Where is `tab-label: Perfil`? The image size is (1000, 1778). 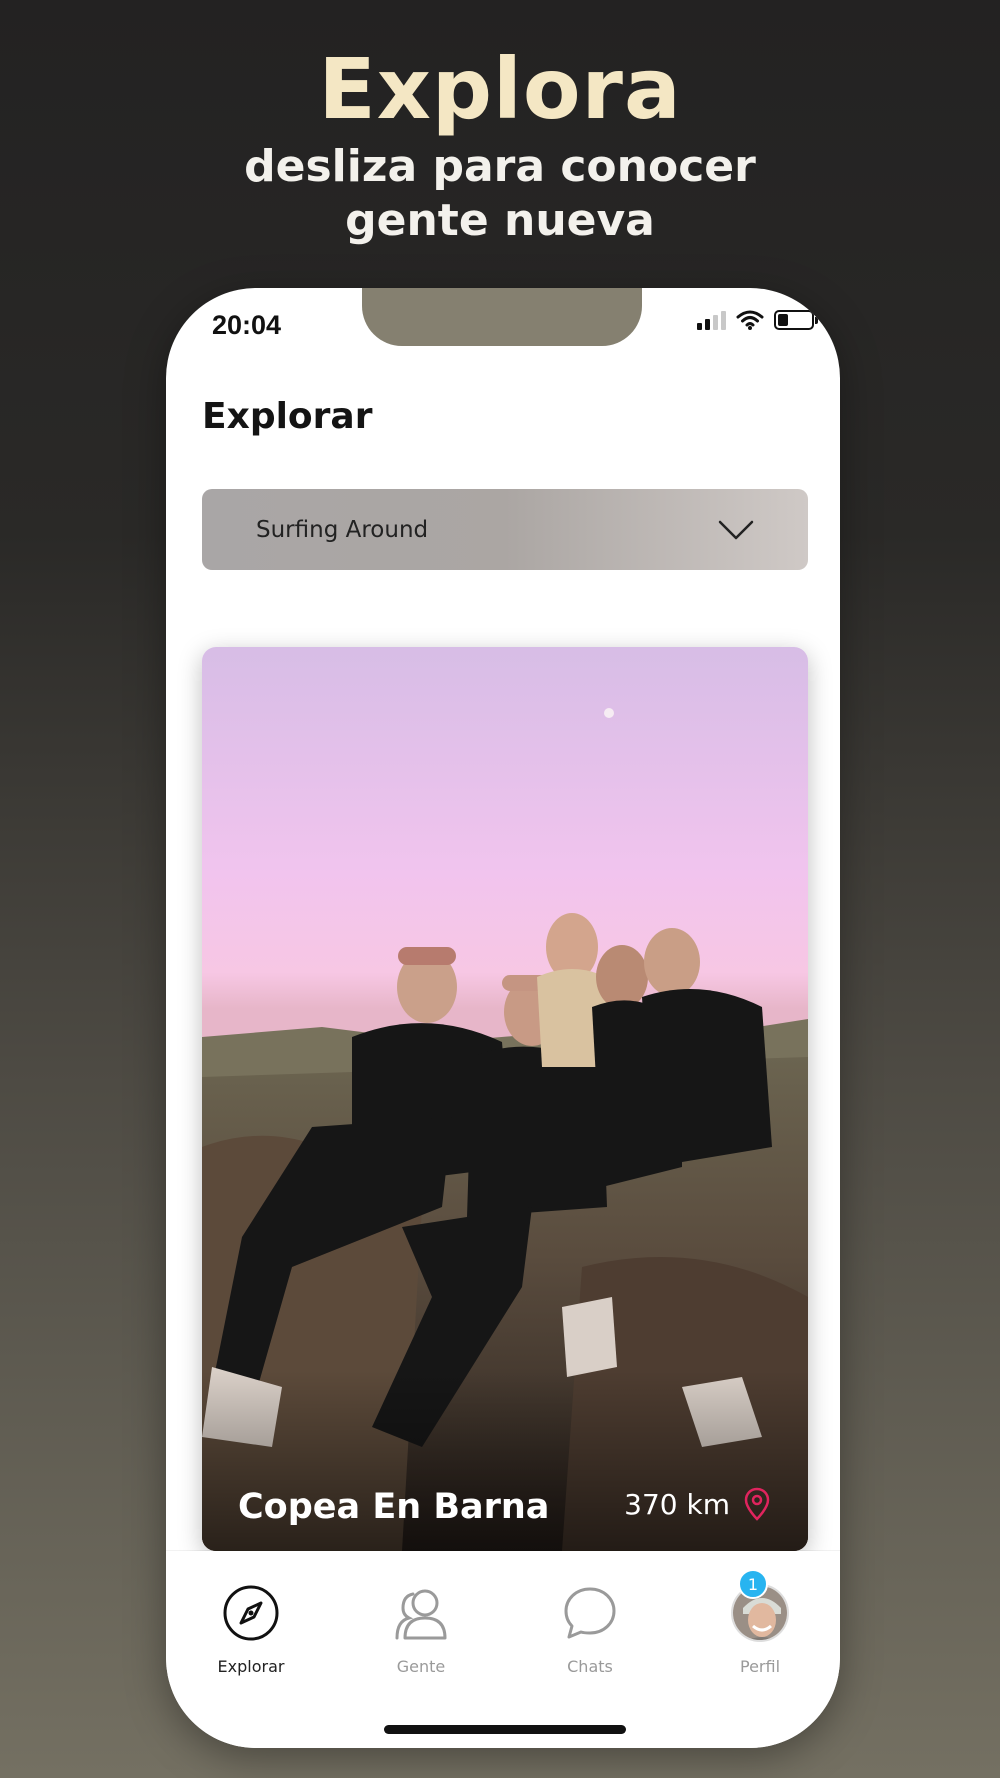 tab-label: Perfil is located at coordinates (760, 1666).